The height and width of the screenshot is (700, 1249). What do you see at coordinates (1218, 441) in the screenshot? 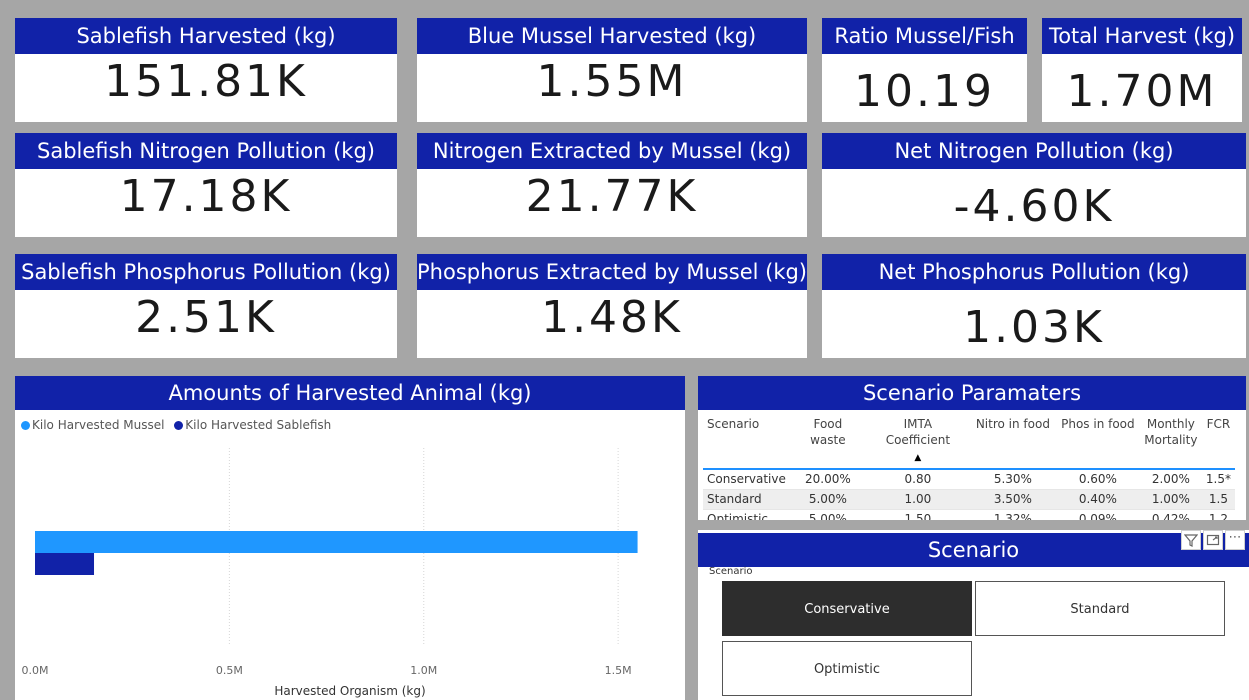
I see `col-header-fcr: FCR` at bounding box center [1218, 441].